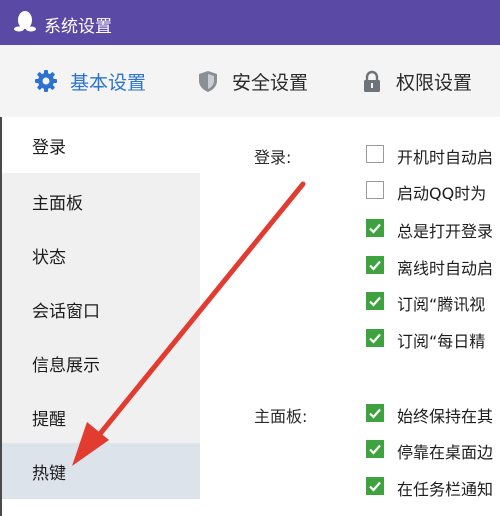 The width and height of the screenshot is (500, 516). Describe the element at coordinates (273, 157) in the screenshot. I see `section-login-label: 登录:` at that location.